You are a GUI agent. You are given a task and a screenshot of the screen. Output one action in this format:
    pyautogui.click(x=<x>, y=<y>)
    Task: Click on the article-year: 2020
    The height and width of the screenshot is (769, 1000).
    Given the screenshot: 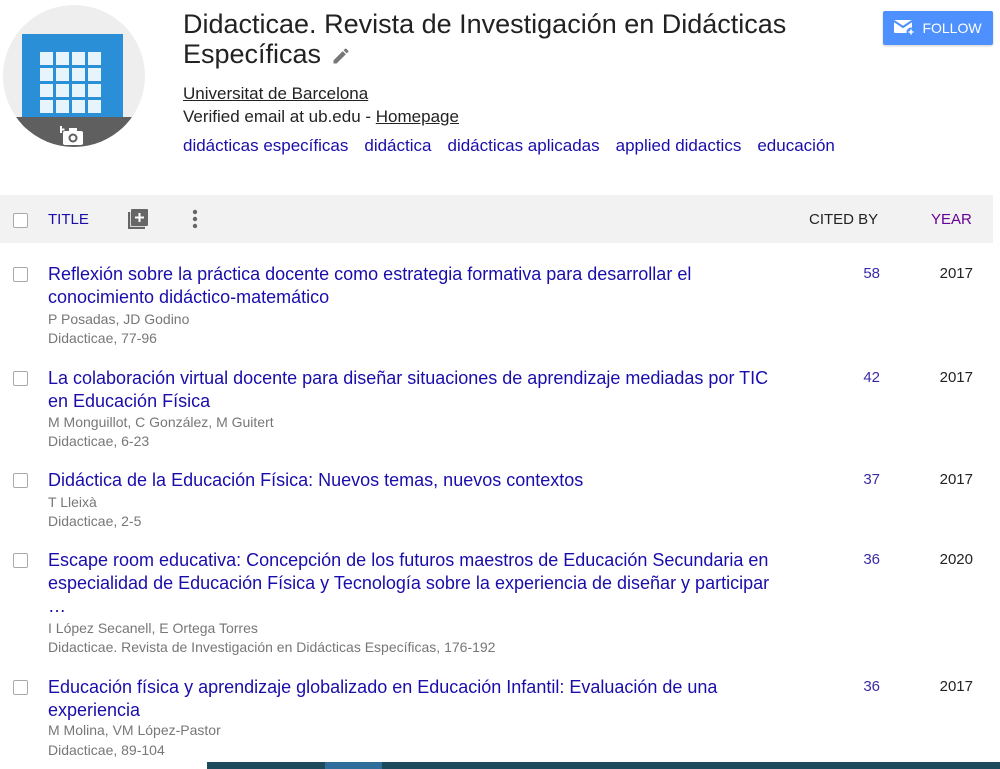 What is the action you would take?
    pyautogui.click(x=956, y=559)
    